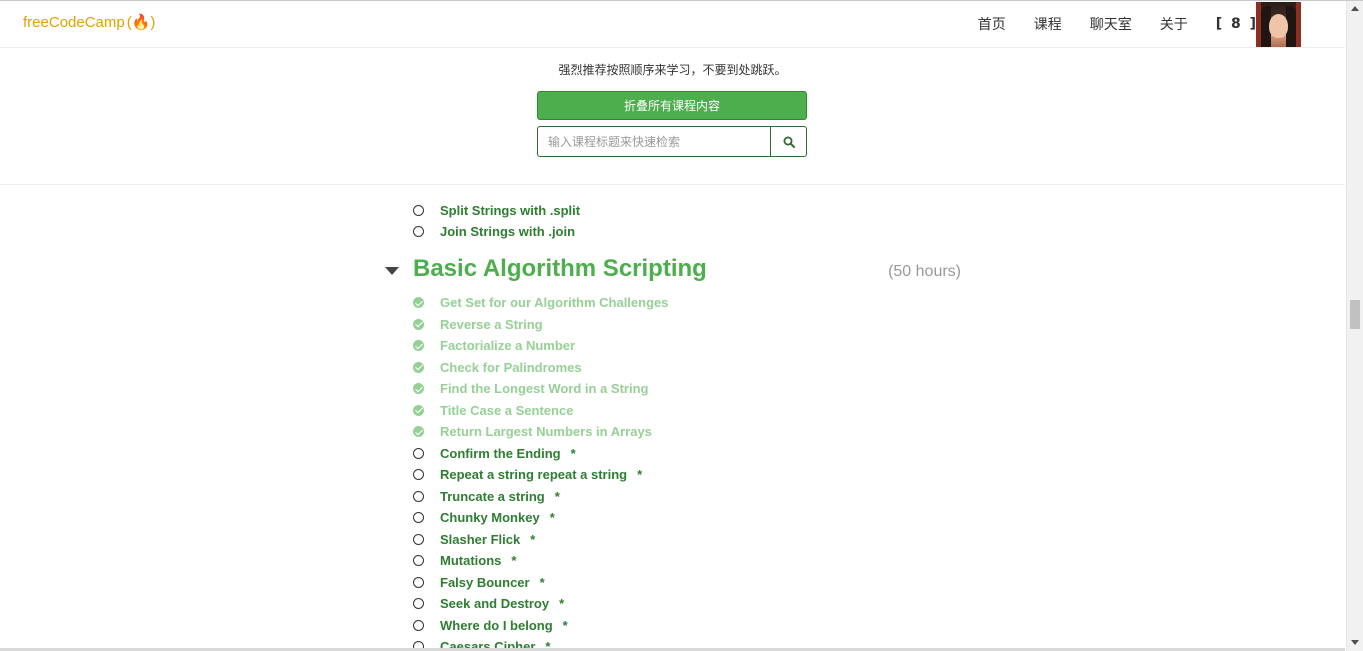  What do you see at coordinates (544, 388) in the screenshot?
I see `challenge-title: Find the Longest Word in a String` at bounding box center [544, 388].